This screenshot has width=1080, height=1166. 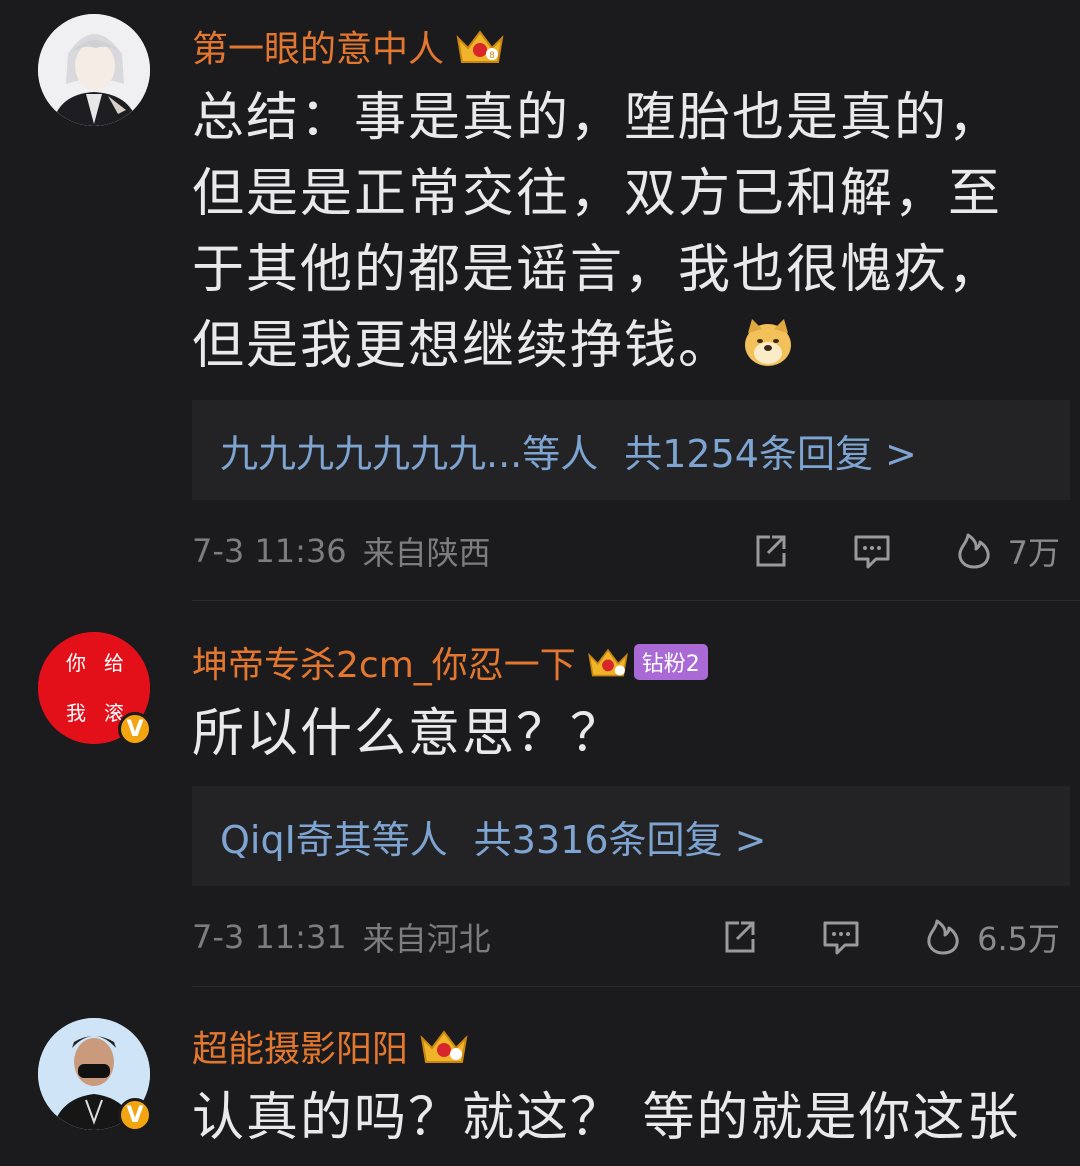 What do you see at coordinates (426, 939) in the screenshot?
I see `location: 来自河北` at bounding box center [426, 939].